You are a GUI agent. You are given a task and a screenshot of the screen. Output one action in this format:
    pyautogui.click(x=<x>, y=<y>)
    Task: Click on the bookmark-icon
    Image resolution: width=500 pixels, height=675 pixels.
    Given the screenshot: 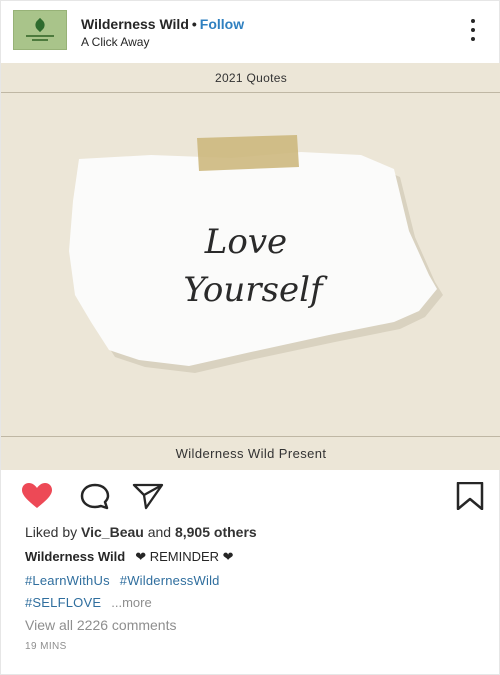 What is the action you would take?
    pyautogui.click(x=470, y=496)
    